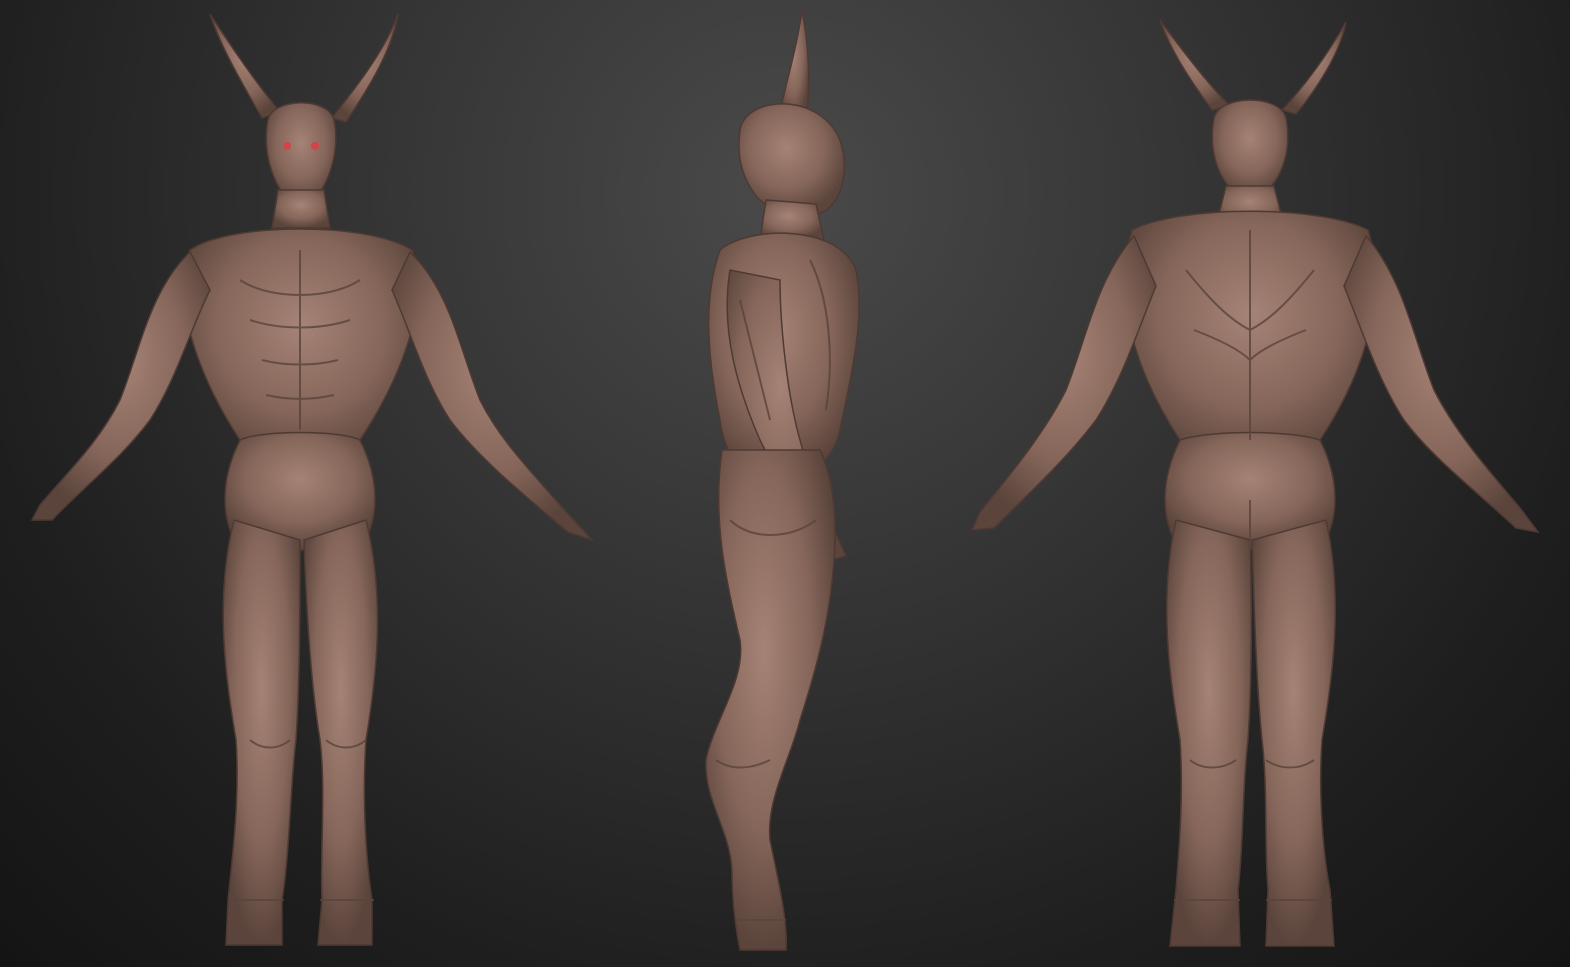 This screenshot has height=967, width=1570. I want to click on left-arm, so click(120, 385).